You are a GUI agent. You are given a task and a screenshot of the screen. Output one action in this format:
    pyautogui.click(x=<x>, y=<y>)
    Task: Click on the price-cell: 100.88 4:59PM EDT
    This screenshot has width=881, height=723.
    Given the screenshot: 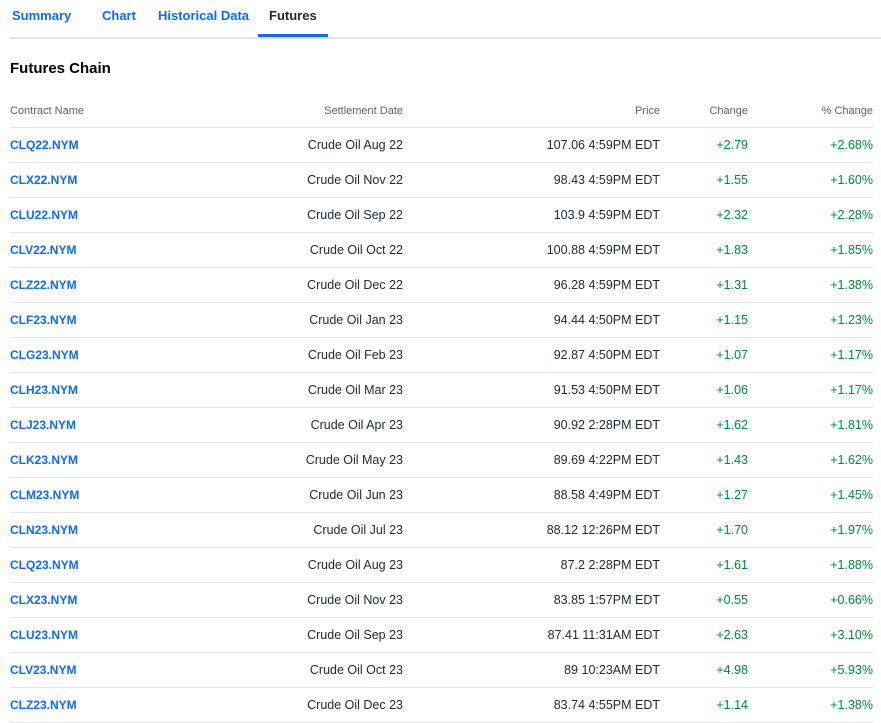 What is the action you would take?
    pyautogui.click(x=531, y=250)
    